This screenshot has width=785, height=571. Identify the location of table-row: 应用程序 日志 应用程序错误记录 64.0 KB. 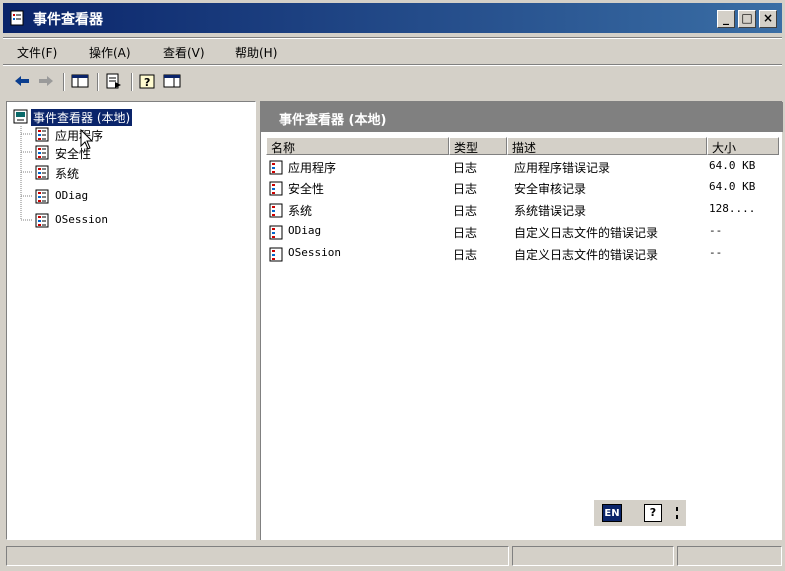
(522, 167).